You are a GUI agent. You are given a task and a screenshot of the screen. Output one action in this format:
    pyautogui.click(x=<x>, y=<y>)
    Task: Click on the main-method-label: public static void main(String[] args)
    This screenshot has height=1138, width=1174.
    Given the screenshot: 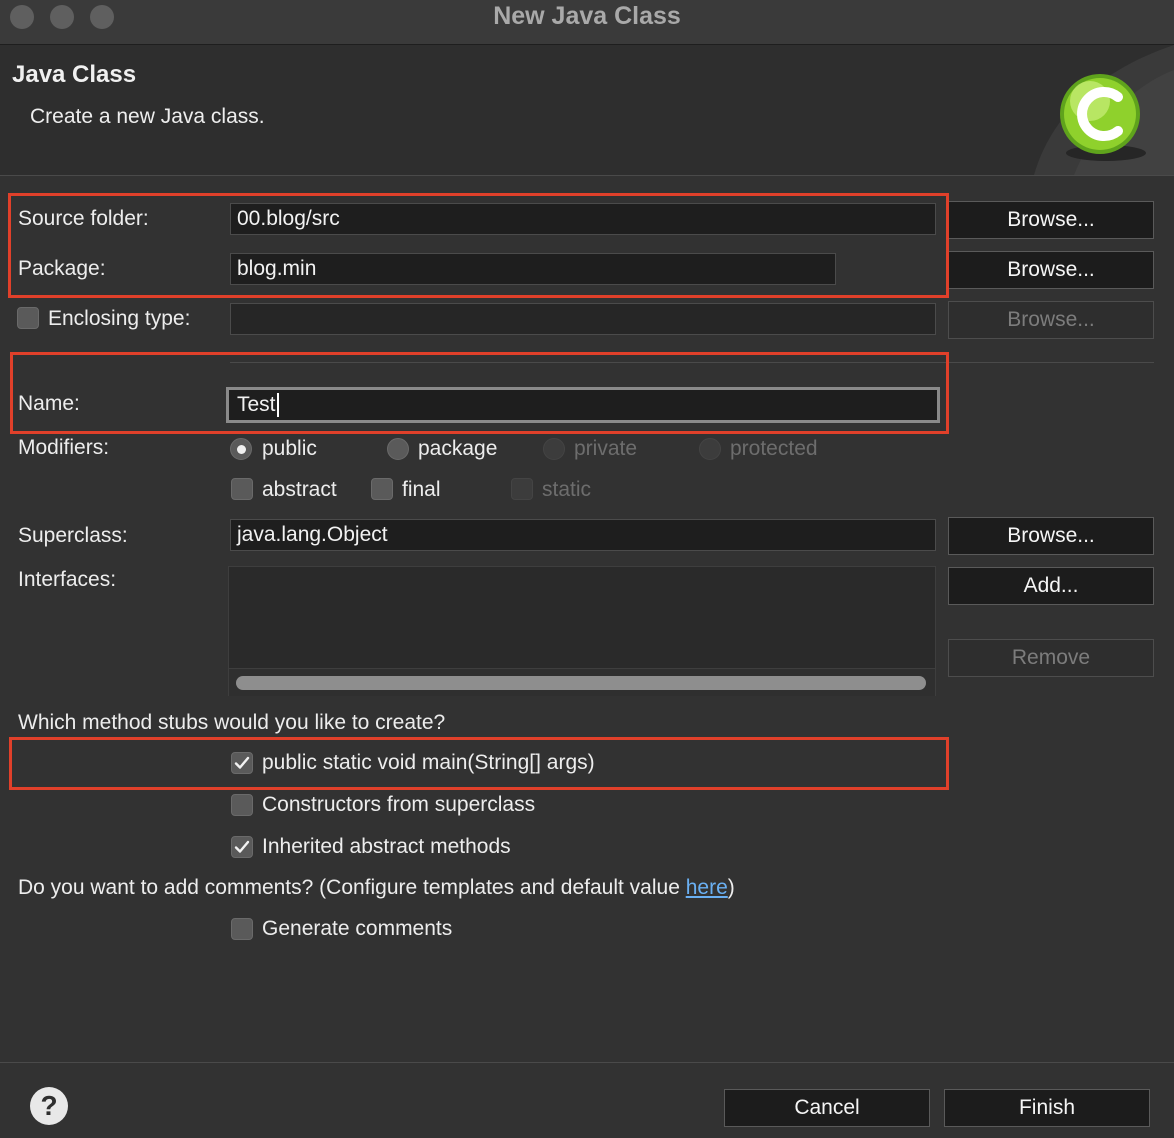 What is the action you would take?
    pyautogui.click(x=428, y=762)
    